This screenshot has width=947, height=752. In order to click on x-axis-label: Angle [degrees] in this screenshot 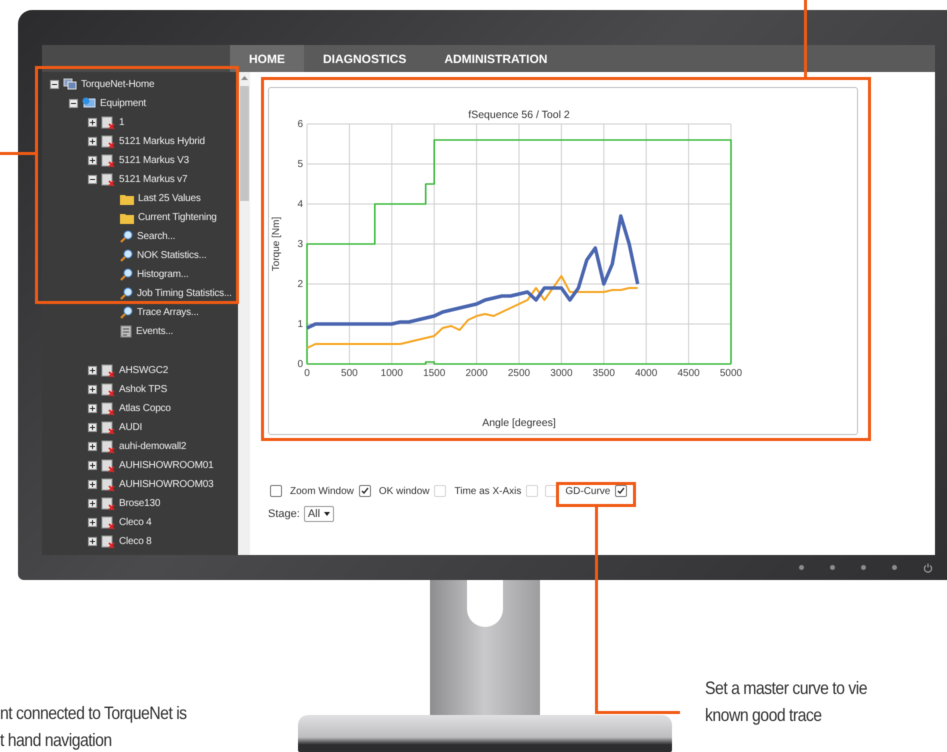, I will do `click(519, 423)`.